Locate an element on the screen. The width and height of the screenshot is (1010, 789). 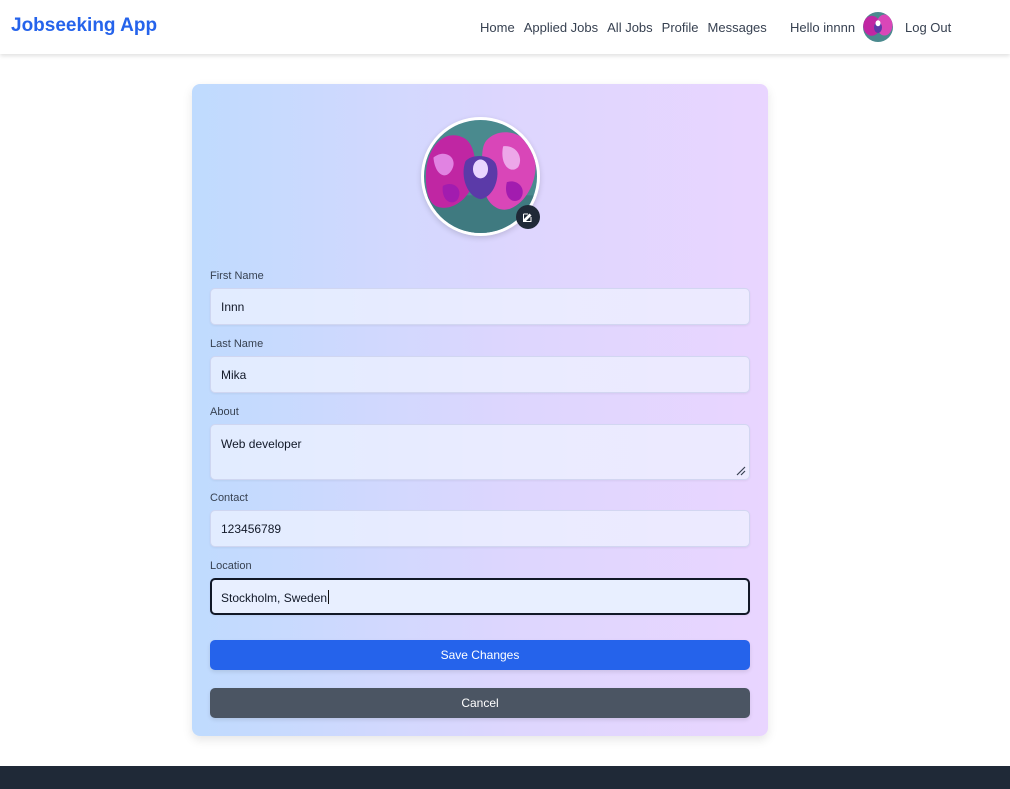
first-name-input: Innn is located at coordinates (480, 306).